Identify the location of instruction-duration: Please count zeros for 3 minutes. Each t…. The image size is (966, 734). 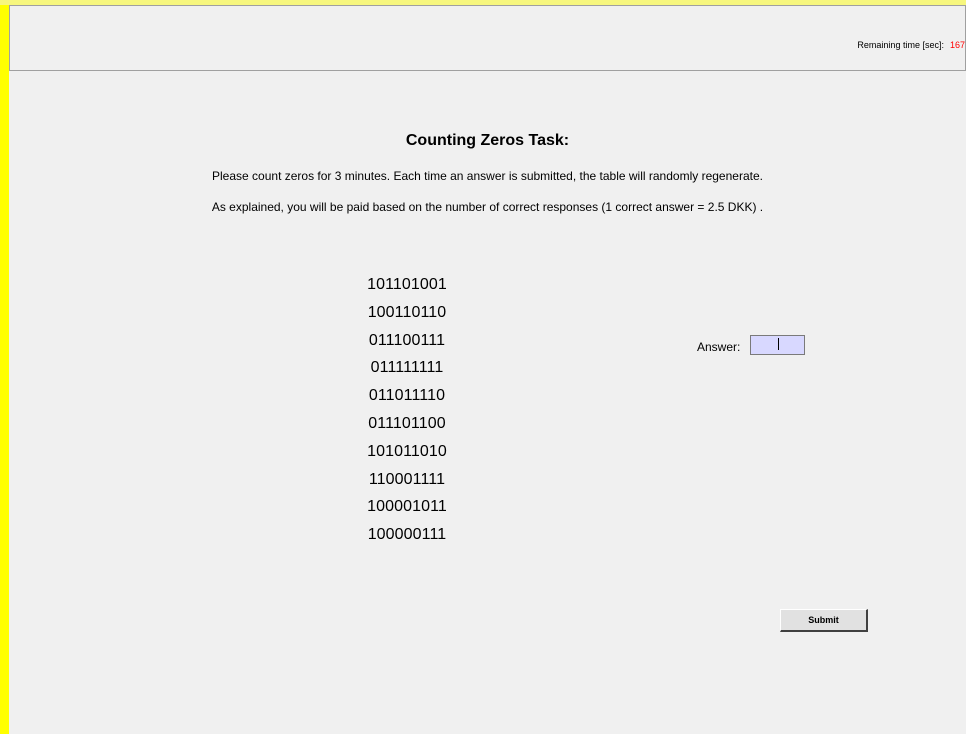
(487, 176).